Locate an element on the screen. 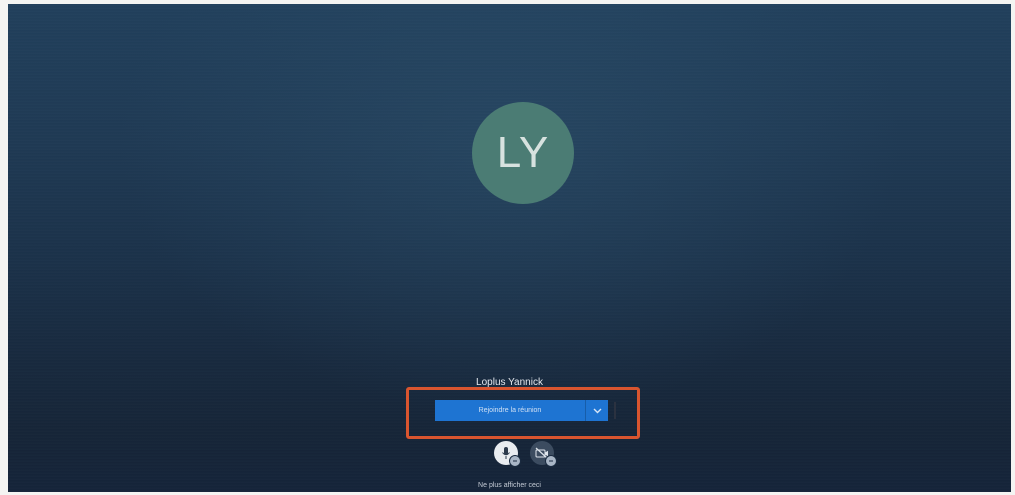 Image resolution: width=1015 pixels, height=495 pixels. camera-toggle is located at coordinates (543, 454).